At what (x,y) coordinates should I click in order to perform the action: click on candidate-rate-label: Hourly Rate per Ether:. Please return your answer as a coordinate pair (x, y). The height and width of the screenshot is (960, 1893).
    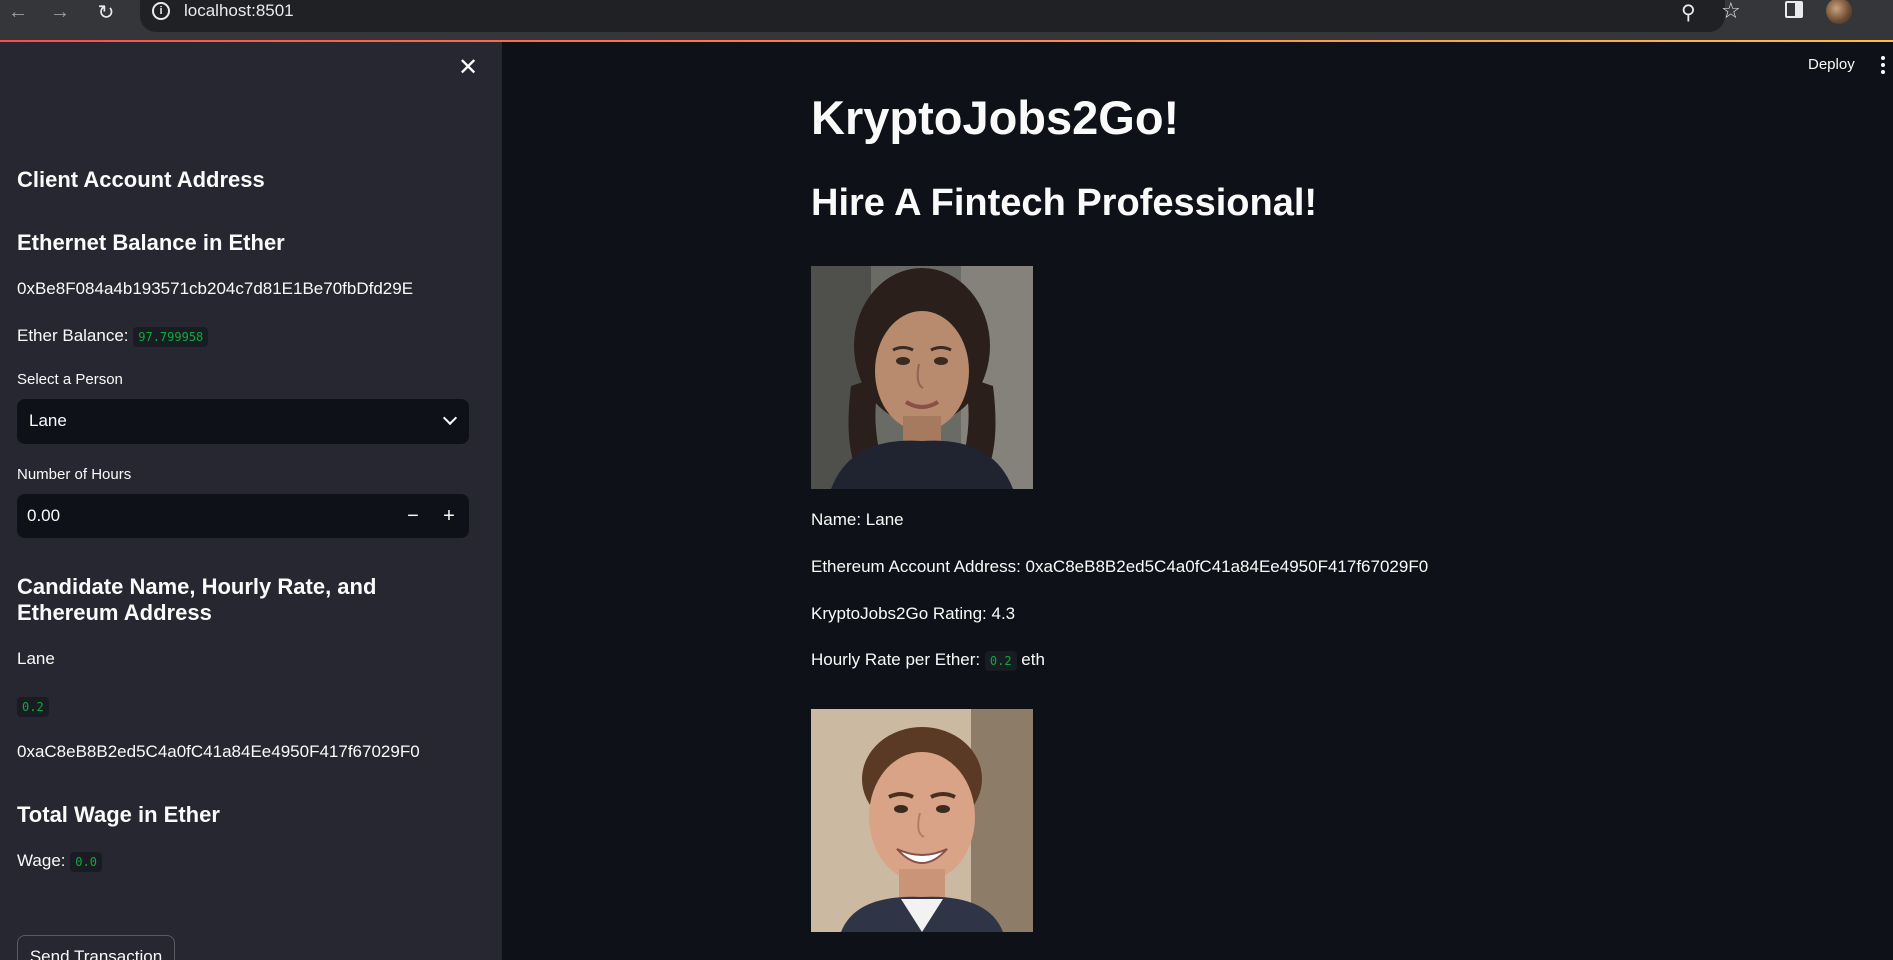
    Looking at the image, I should click on (896, 659).